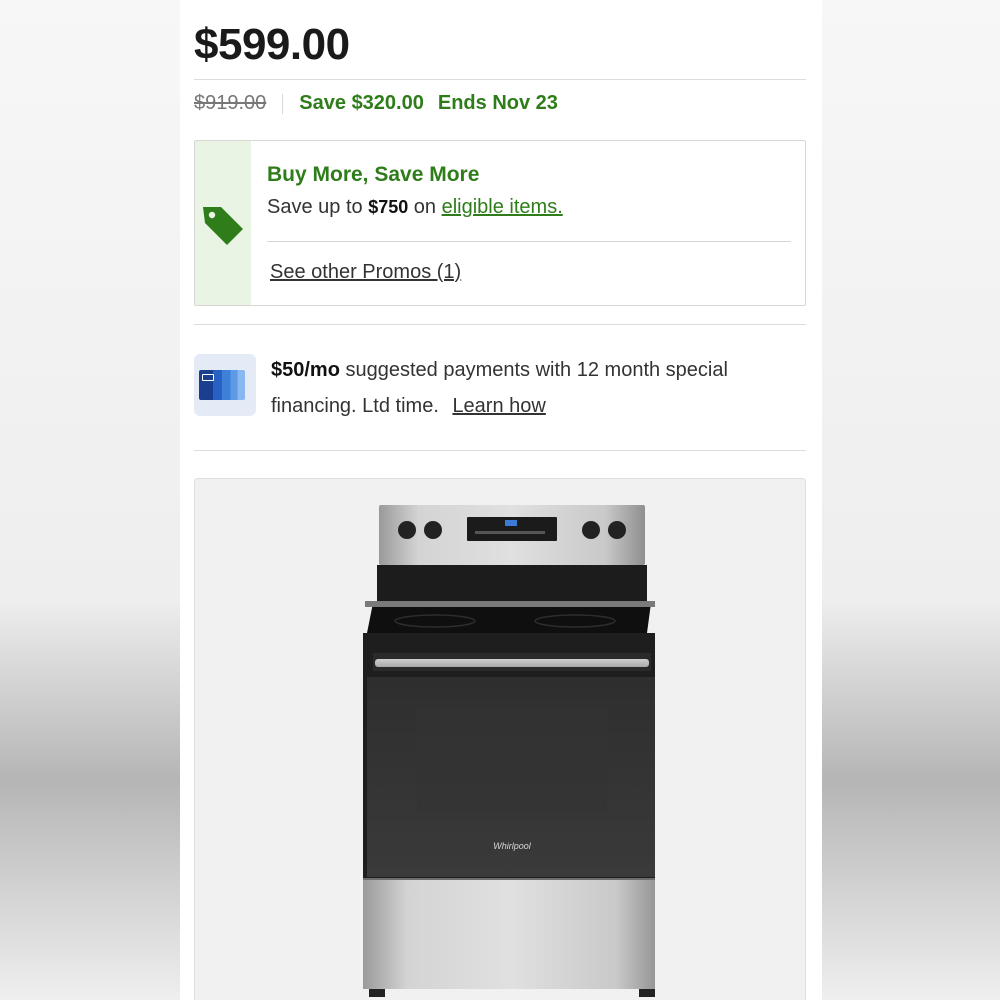  I want to click on promo-description: Save up to $750 on eligible items., so click(415, 207).